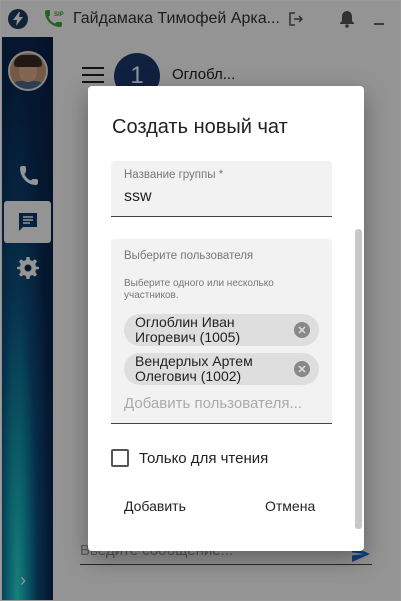 The image size is (401, 601). I want to click on cancel-button: Отмена, so click(290, 506).